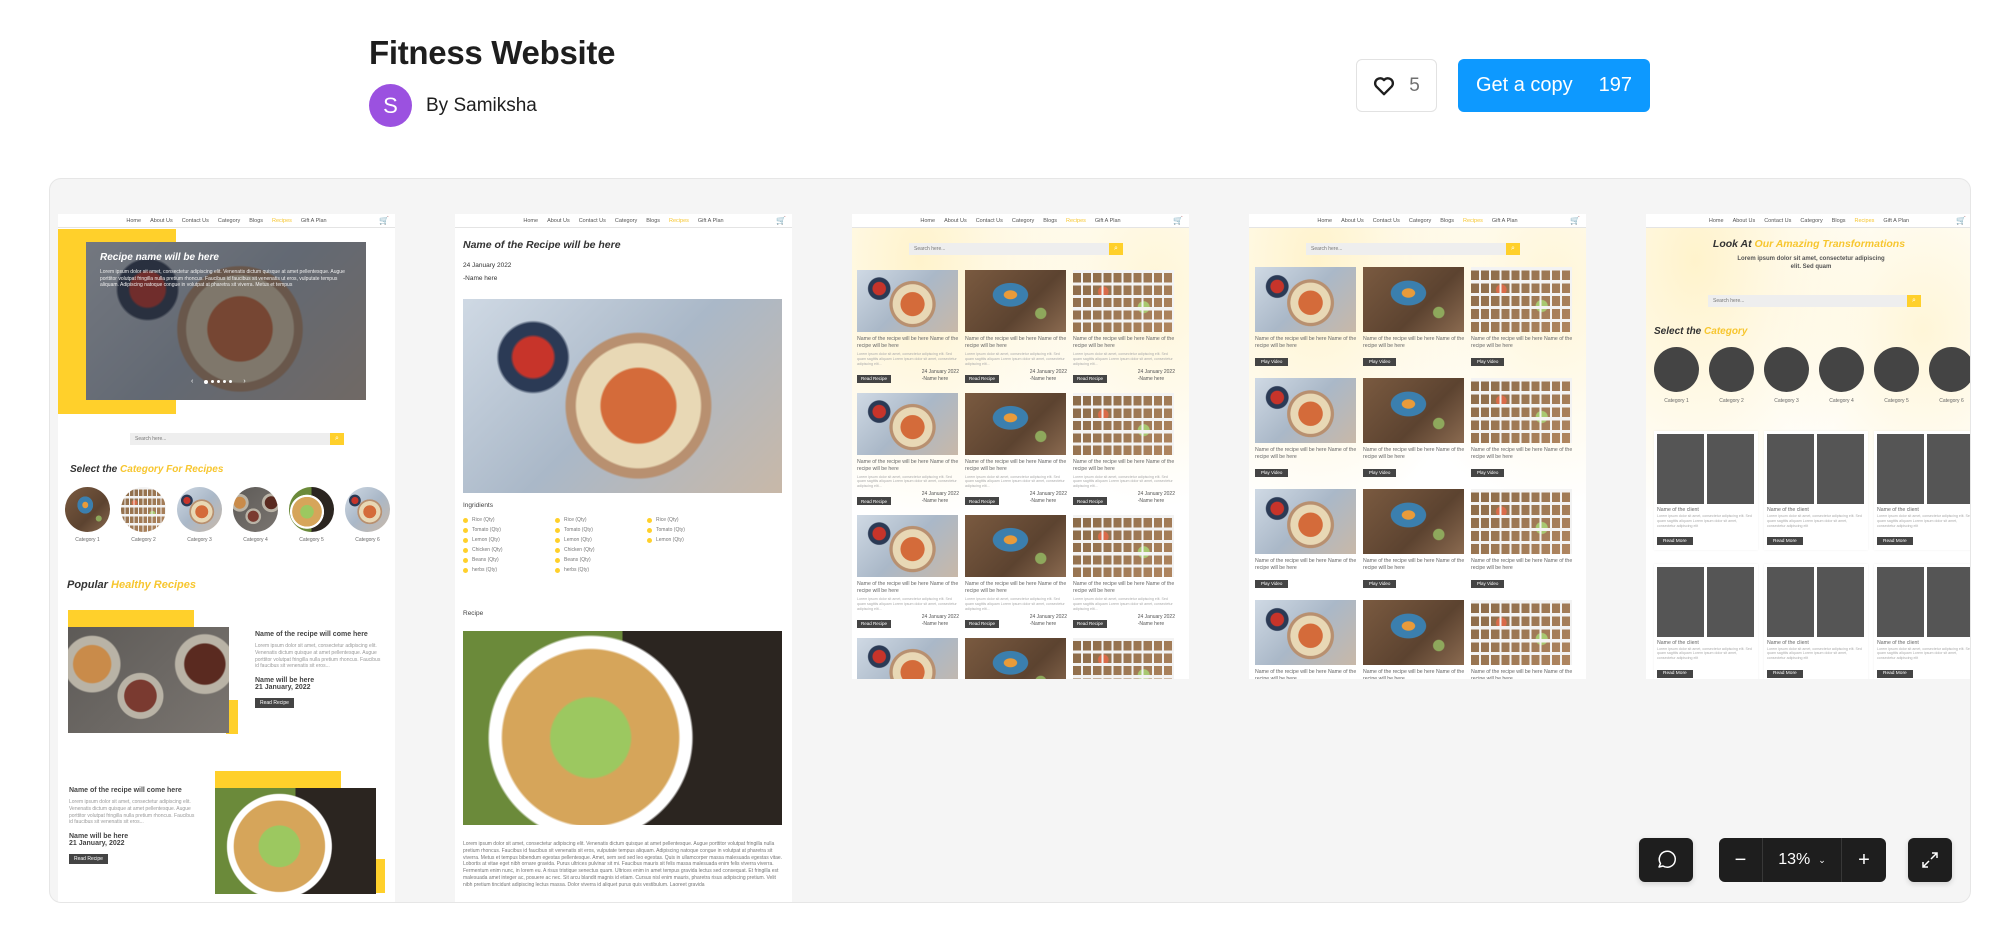 This screenshot has width=2000, height=925. What do you see at coordinates (1741, 860) in the screenshot?
I see `zoom-out-button: −` at bounding box center [1741, 860].